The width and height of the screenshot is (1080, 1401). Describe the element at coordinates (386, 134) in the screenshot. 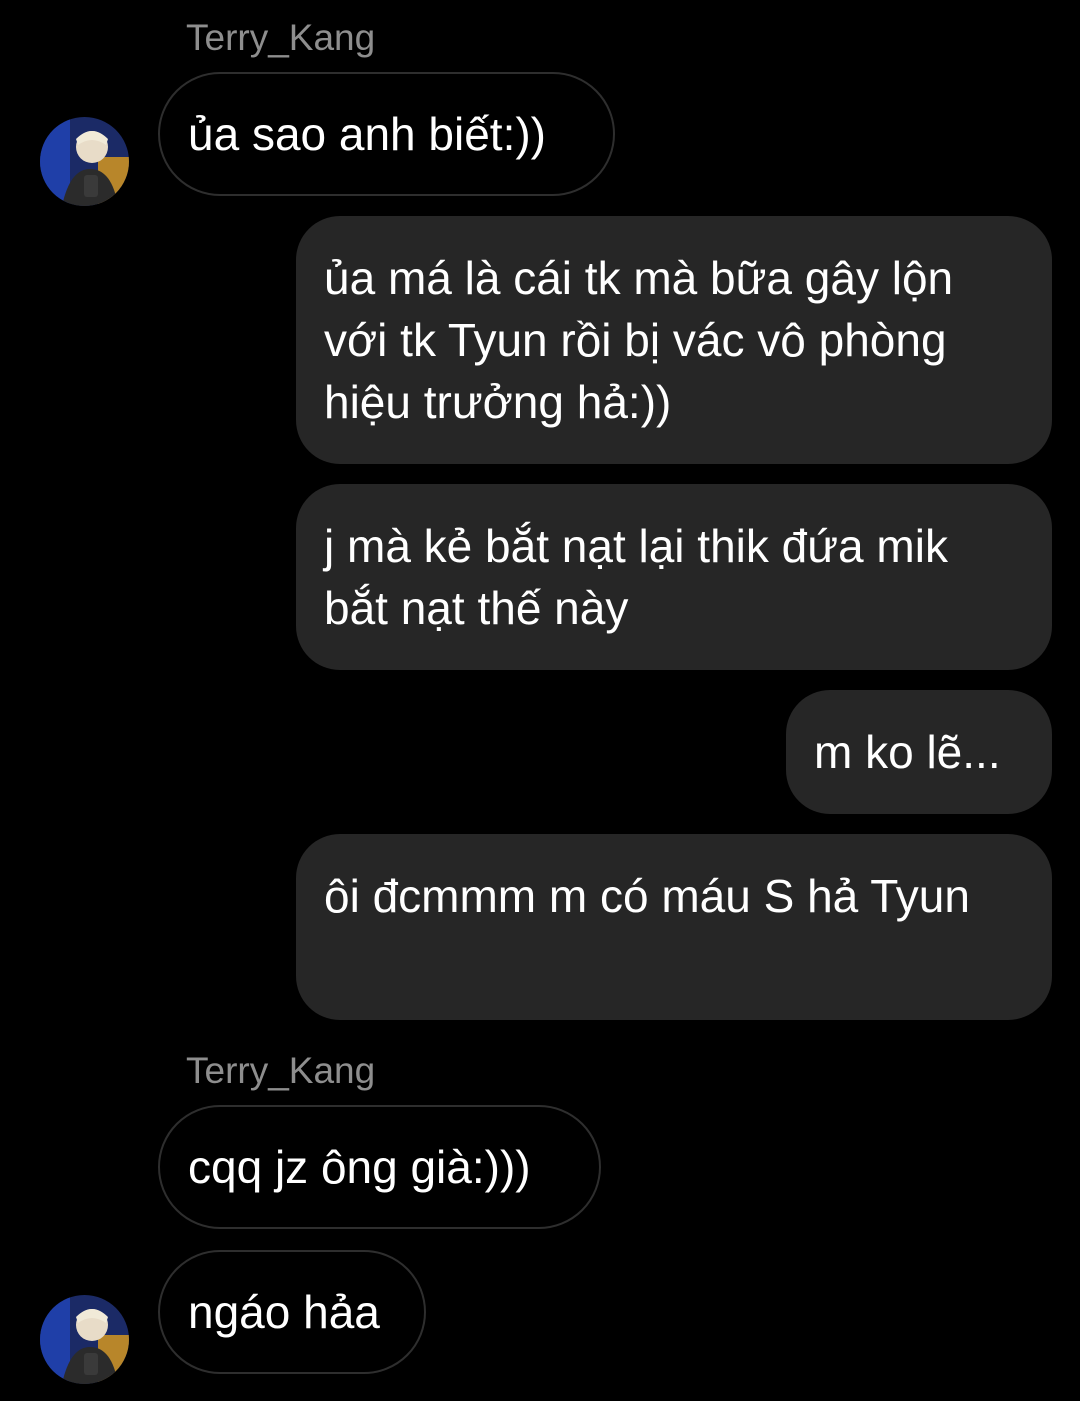

I see `message-incoming: ủa sao anh biết:))` at that location.